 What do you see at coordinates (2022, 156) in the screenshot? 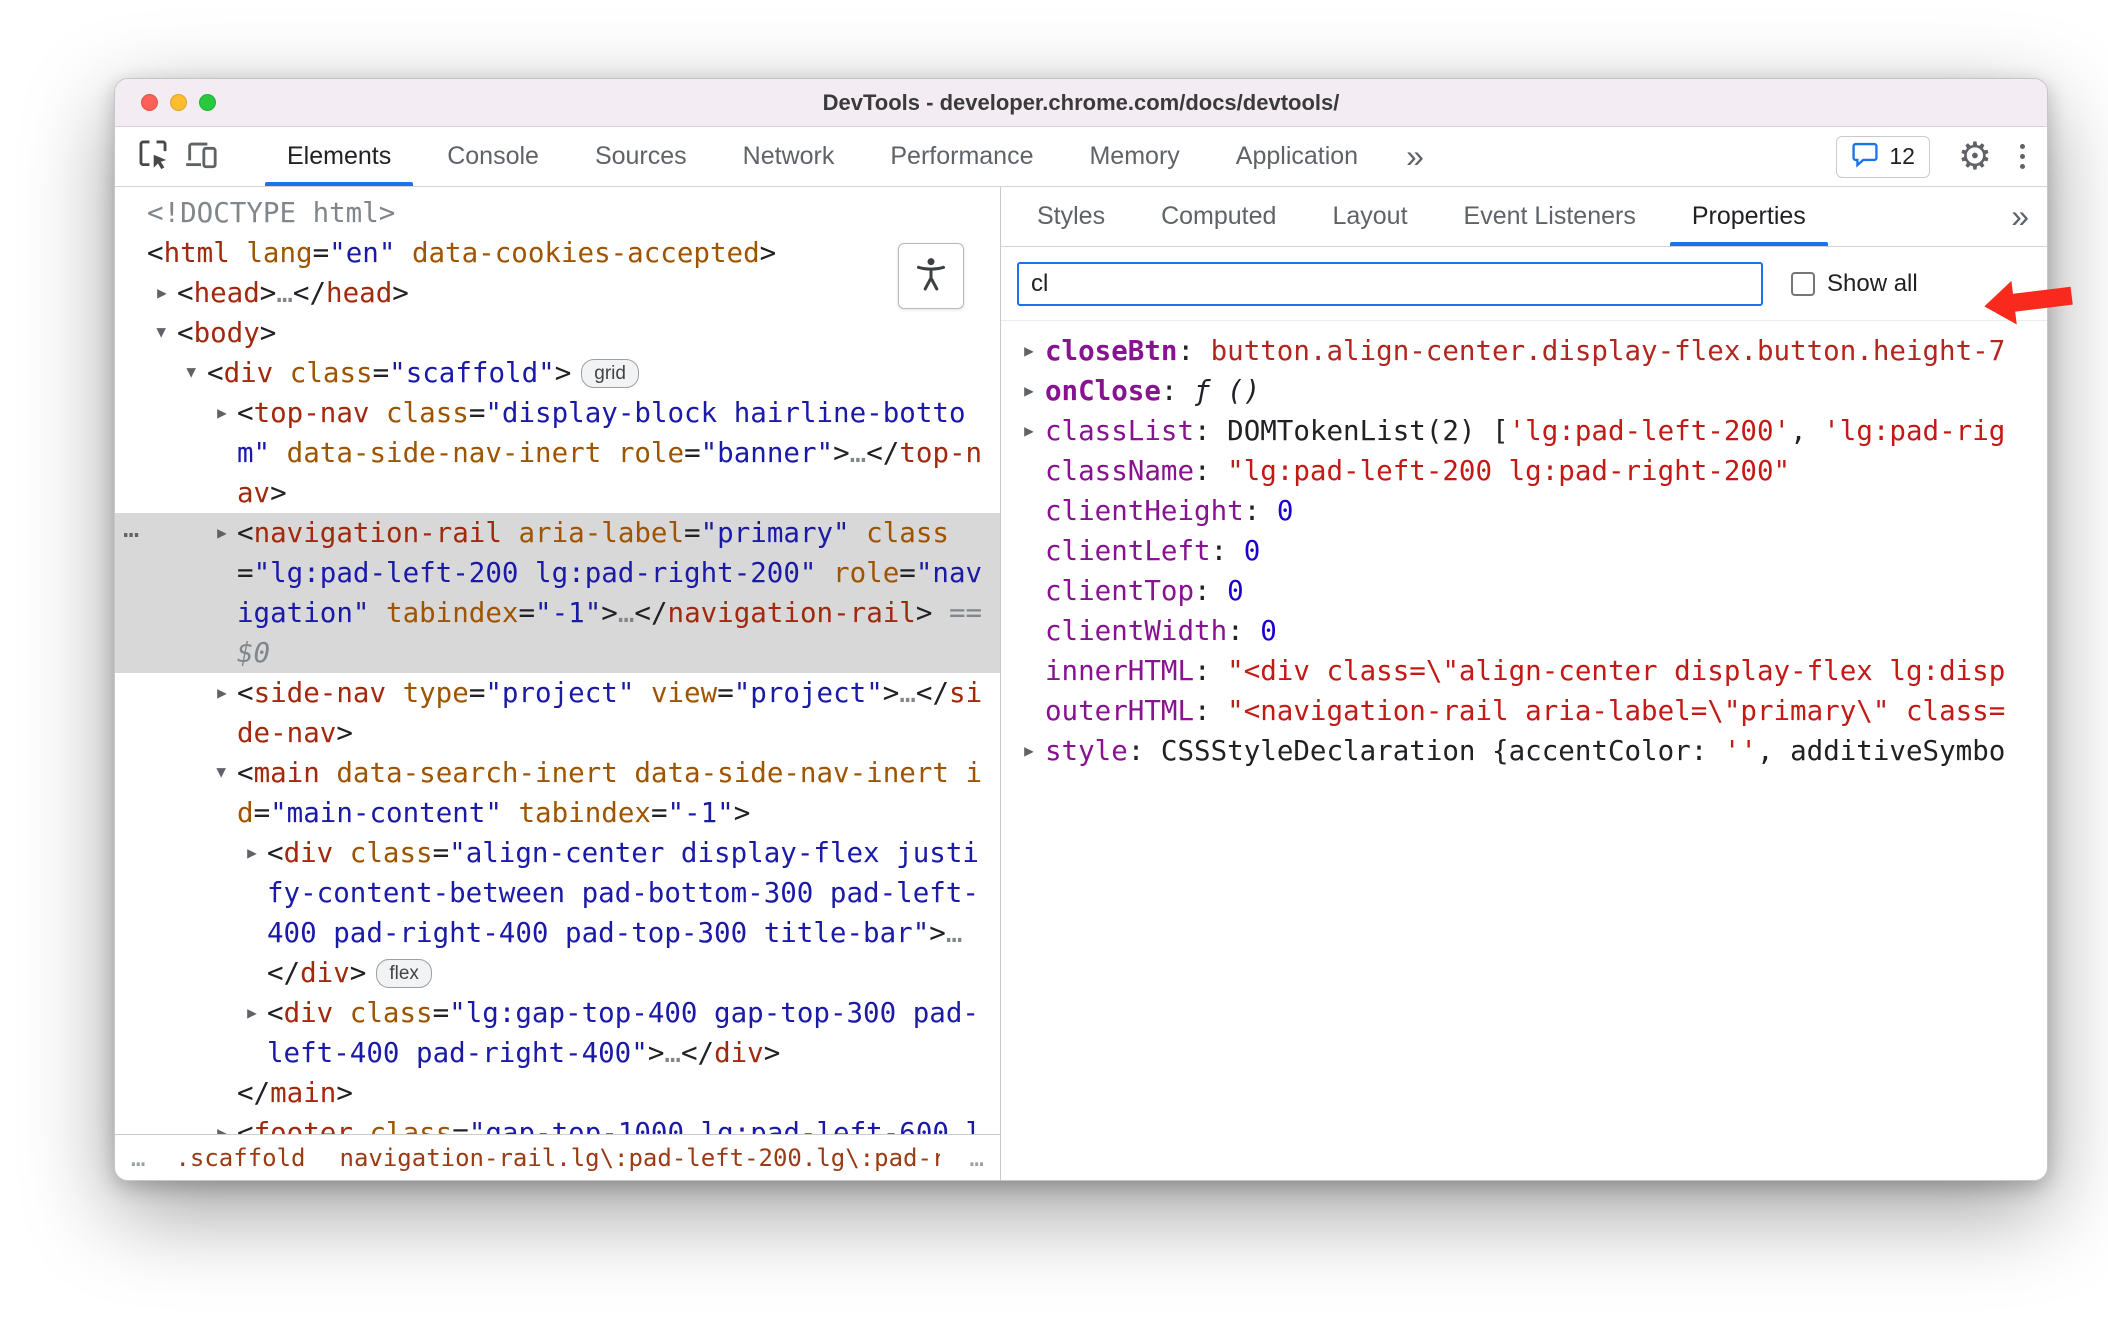
I see `customize-menu-icon` at bounding box center [2022, 156].